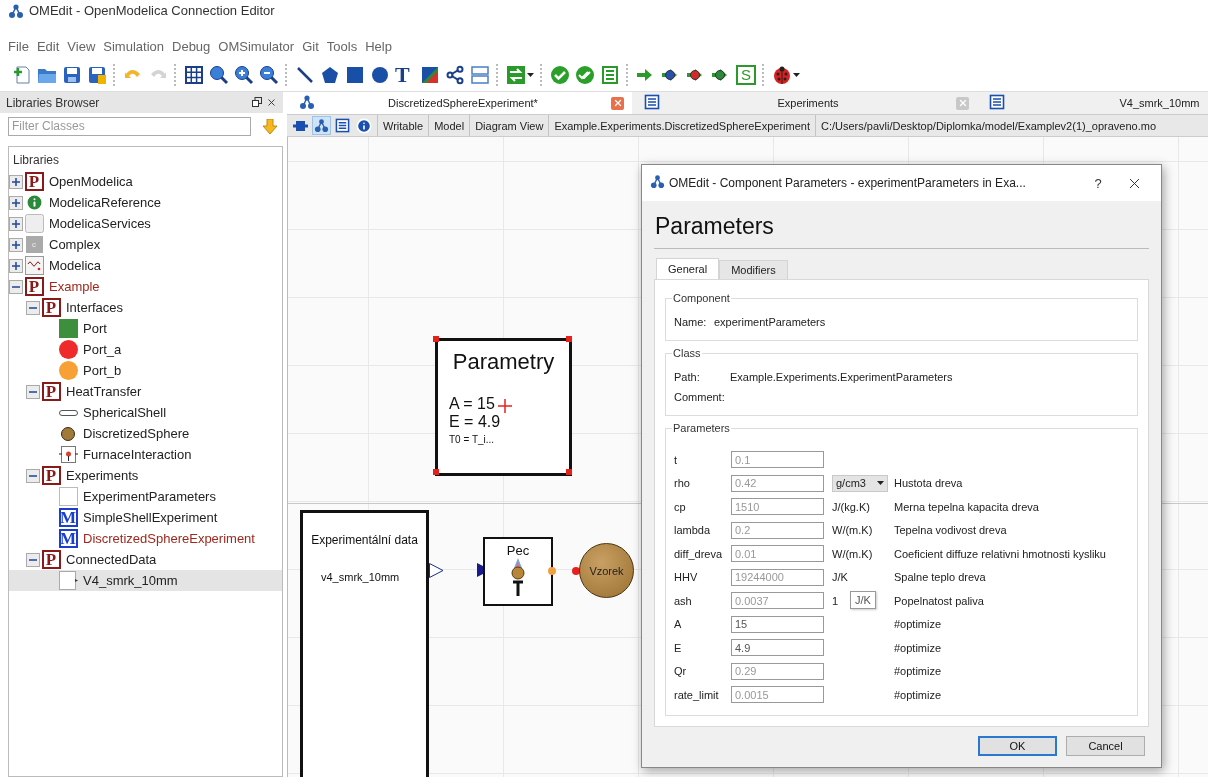 The height and width of the screenshot is (777, 1208). What do you see at coordinates (777, 695) in the screenshot?
I see `parameter-field: 0.0015` at bounding box center [777, 695].